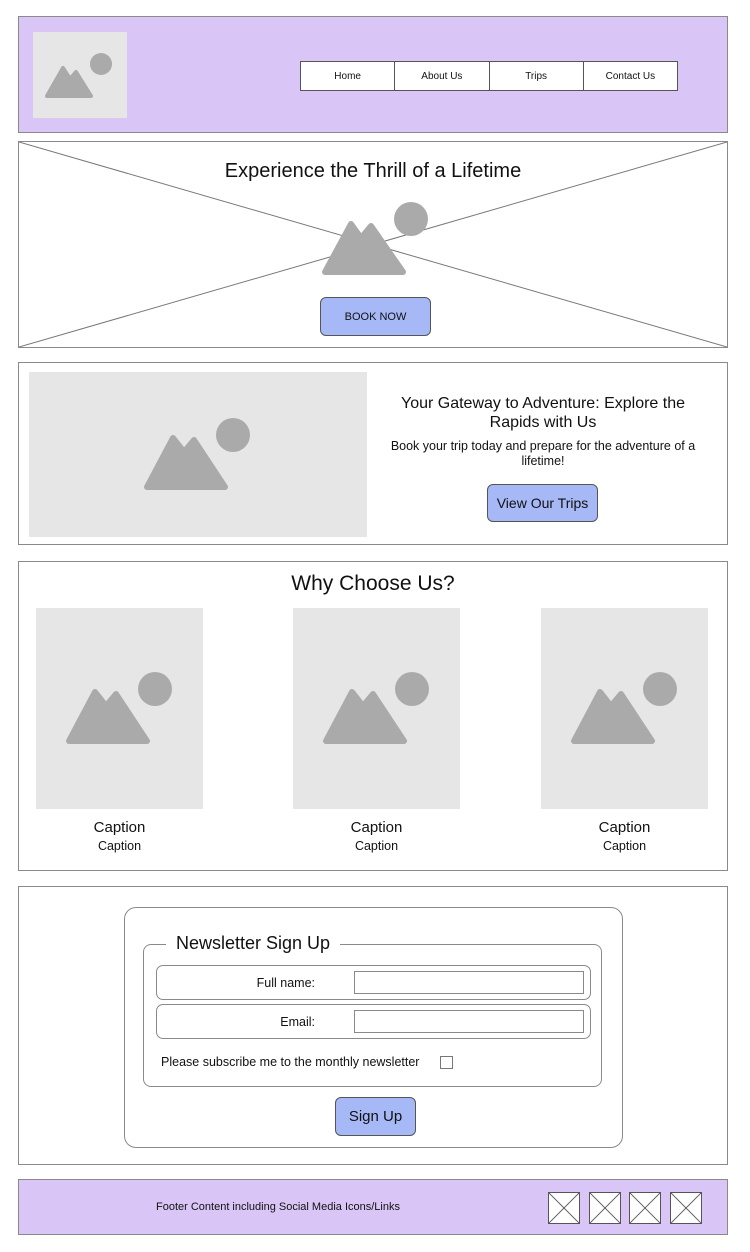 The width and height of the screenshot is (750, 1252). I want to click on sign-up-button: Sign Up, so click(375, 1116).